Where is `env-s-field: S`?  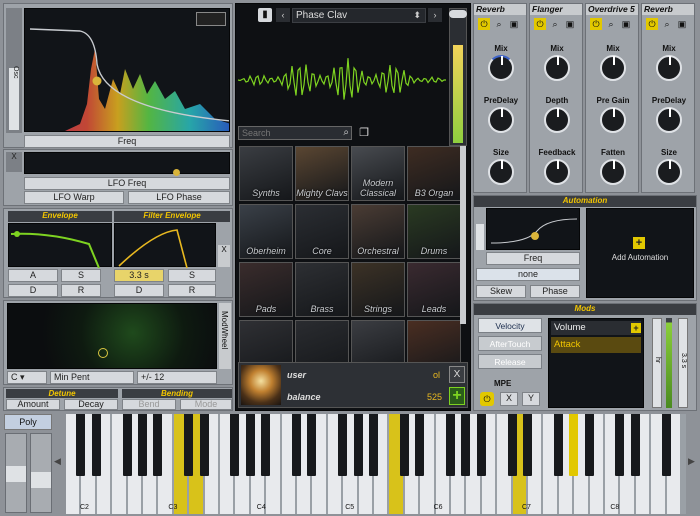 env-s-field: S is located at coordinates (81, 275).